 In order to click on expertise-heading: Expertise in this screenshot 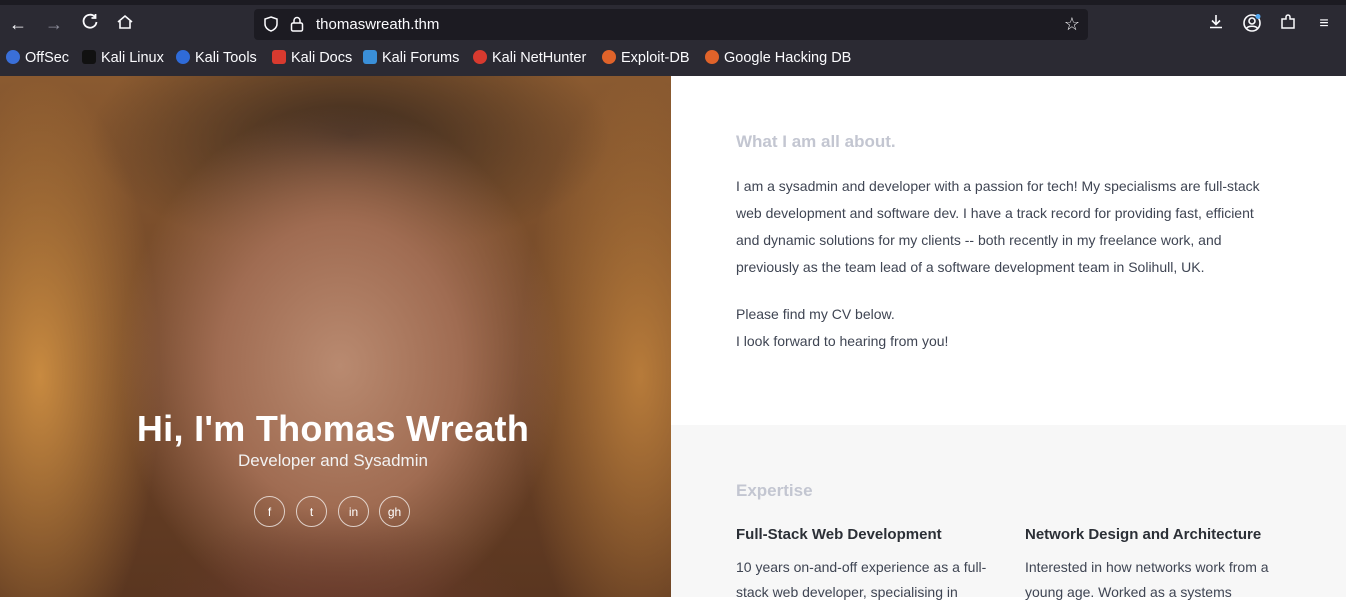, I will do `click(774, 490)`.